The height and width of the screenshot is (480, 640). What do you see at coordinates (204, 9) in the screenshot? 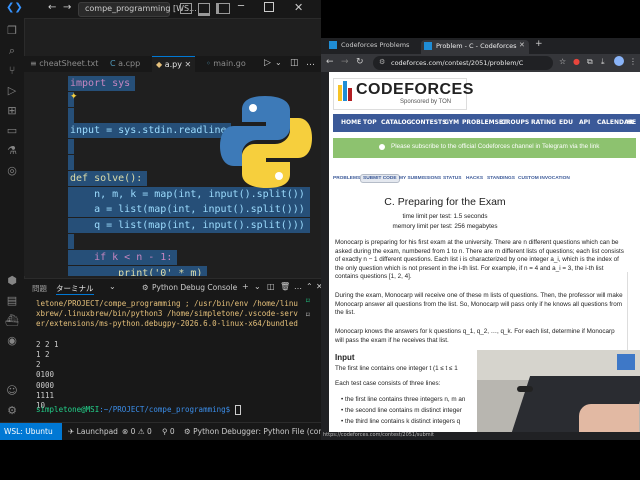
I see `panel-toggle-icon` at bounding box center [204, 9].